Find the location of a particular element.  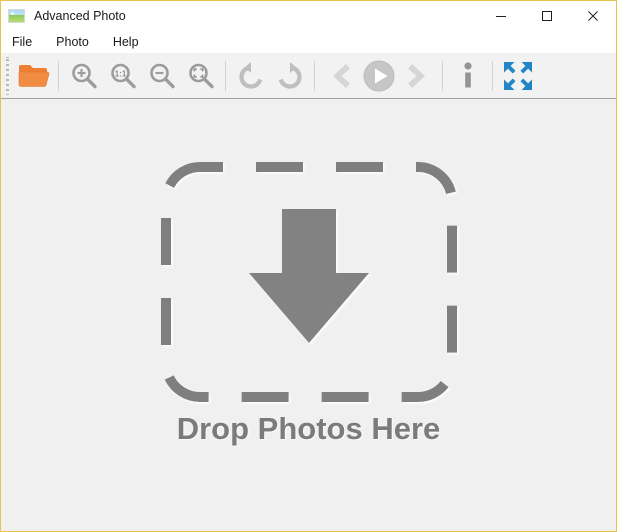

info-icon is located at coordinates (467, 74).